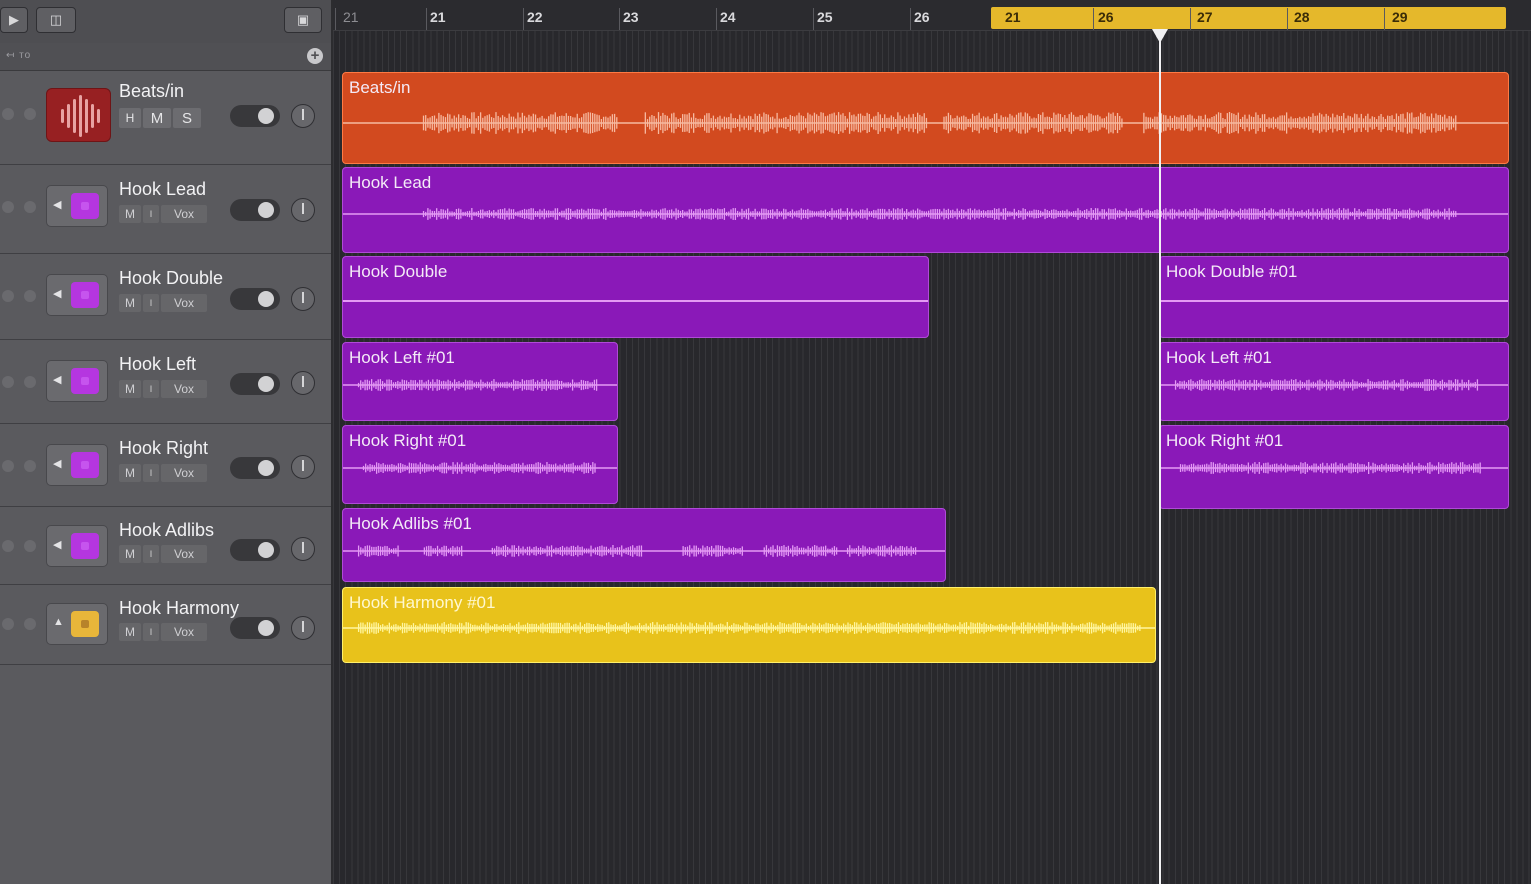  What do you see at coordinates (14, 20) in the screenshot?
I see `play-button: ▶` at bounding box center [14, 20].